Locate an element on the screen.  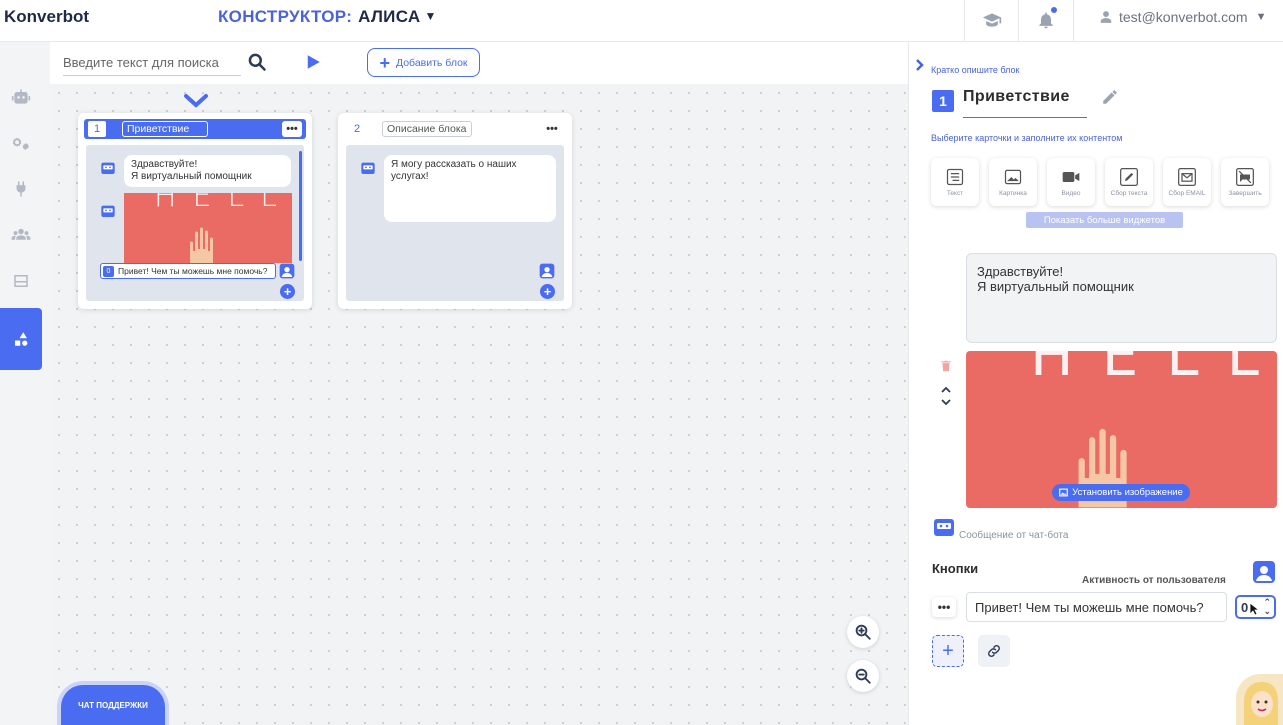
users-icon is located at coordinates (21, 234).